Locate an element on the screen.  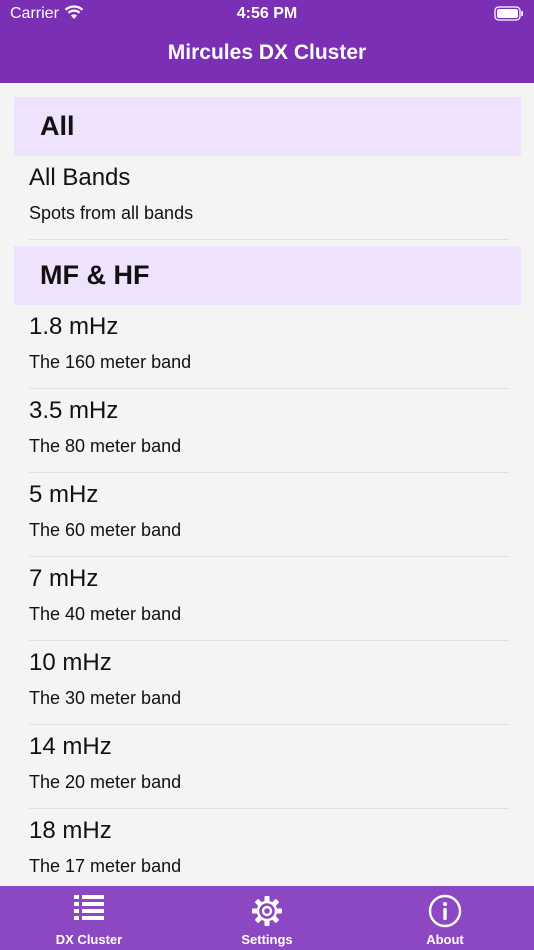
navigation-header: Carrier 4:56 PM Mircules DX Cluster is located at coordinates (267, 41).